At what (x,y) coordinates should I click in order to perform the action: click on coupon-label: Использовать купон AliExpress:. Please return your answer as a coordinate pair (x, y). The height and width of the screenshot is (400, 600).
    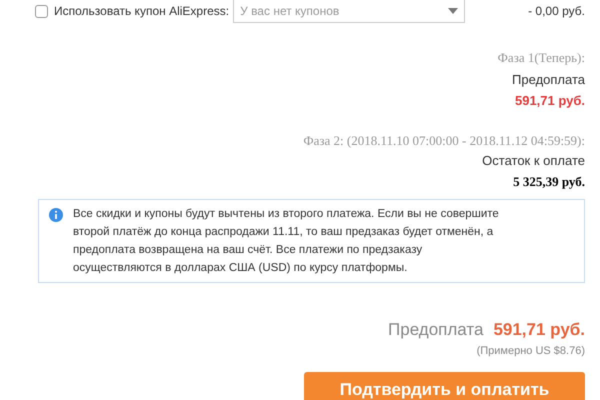
    Looking at the image, I should click on (142, 11).